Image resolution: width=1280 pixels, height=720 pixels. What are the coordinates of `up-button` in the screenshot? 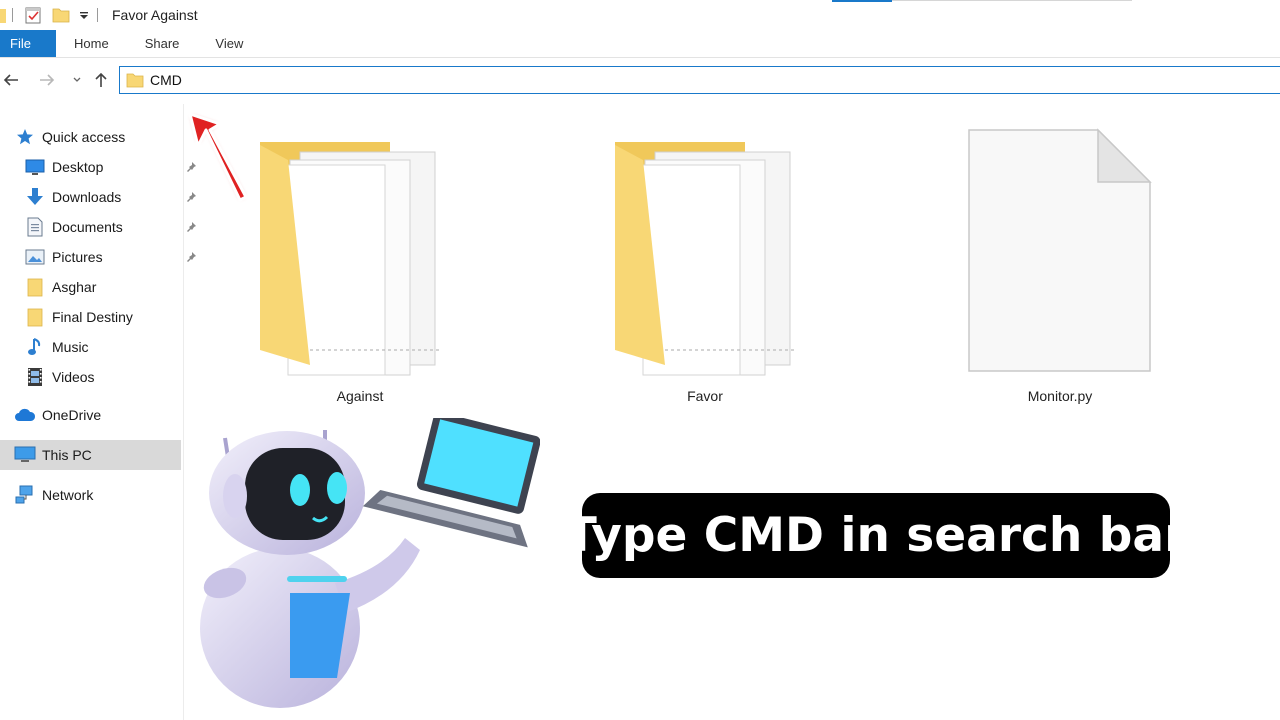 It's located at (101, 80).